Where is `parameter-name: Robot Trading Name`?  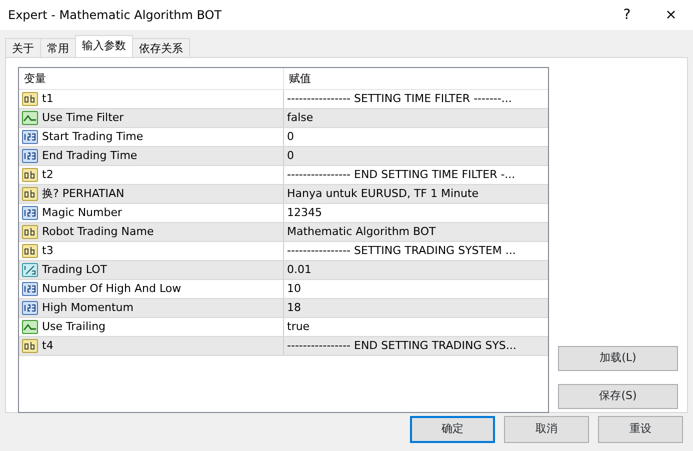
parameter-name: Robot Trading Name is located at coordinates (98, 232).